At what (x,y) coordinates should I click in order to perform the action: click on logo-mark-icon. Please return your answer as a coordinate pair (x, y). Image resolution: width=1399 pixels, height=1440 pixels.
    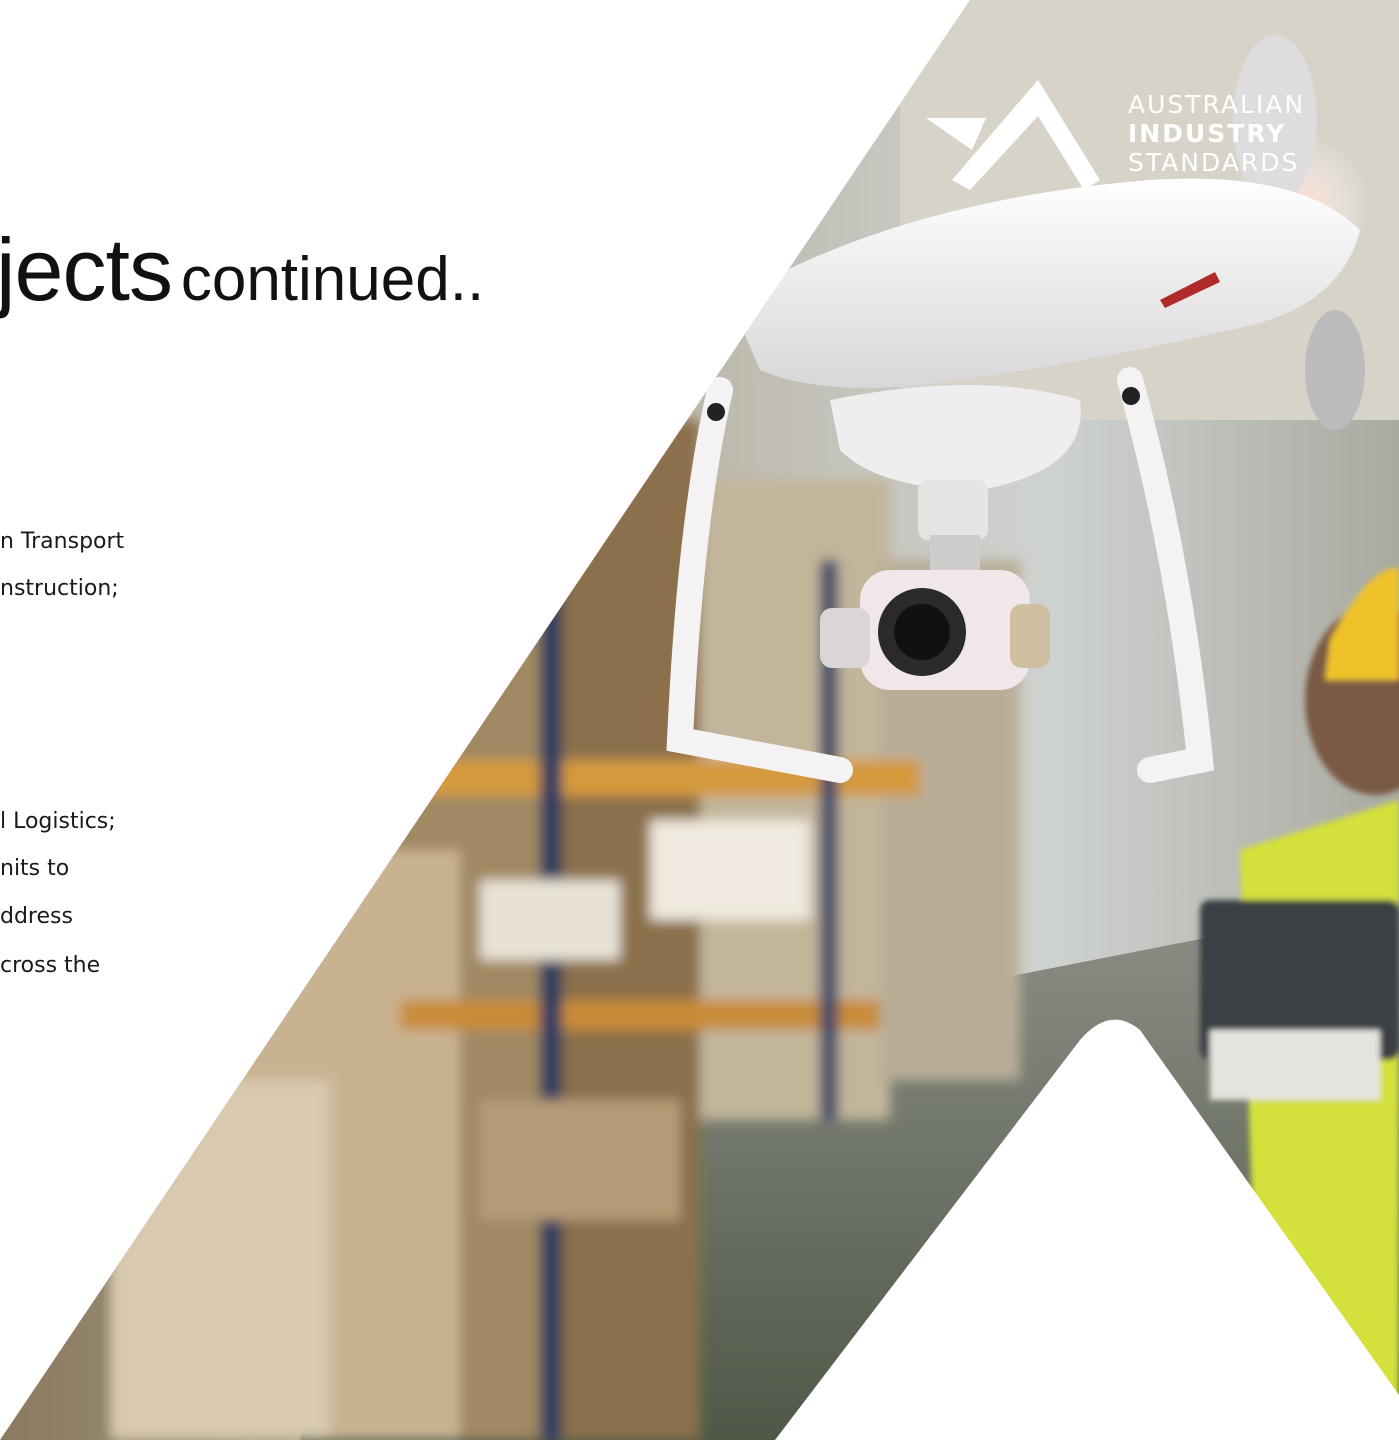
    Looking at the image, I should click on (1013, 135).